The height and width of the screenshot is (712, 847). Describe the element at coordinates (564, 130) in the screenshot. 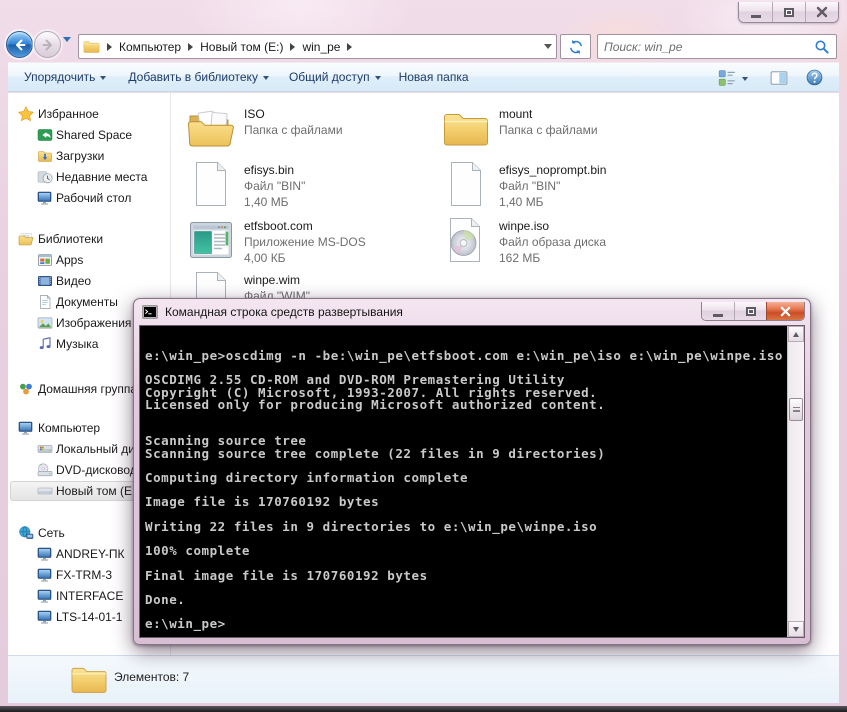

I see `file-tile: mount Папка с файлами` at that location.